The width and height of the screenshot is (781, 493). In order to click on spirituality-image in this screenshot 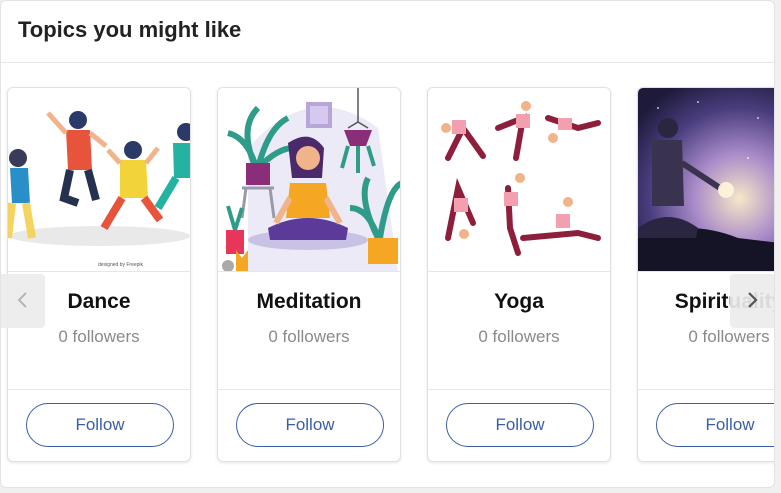, I will do `click(706, 180)`.